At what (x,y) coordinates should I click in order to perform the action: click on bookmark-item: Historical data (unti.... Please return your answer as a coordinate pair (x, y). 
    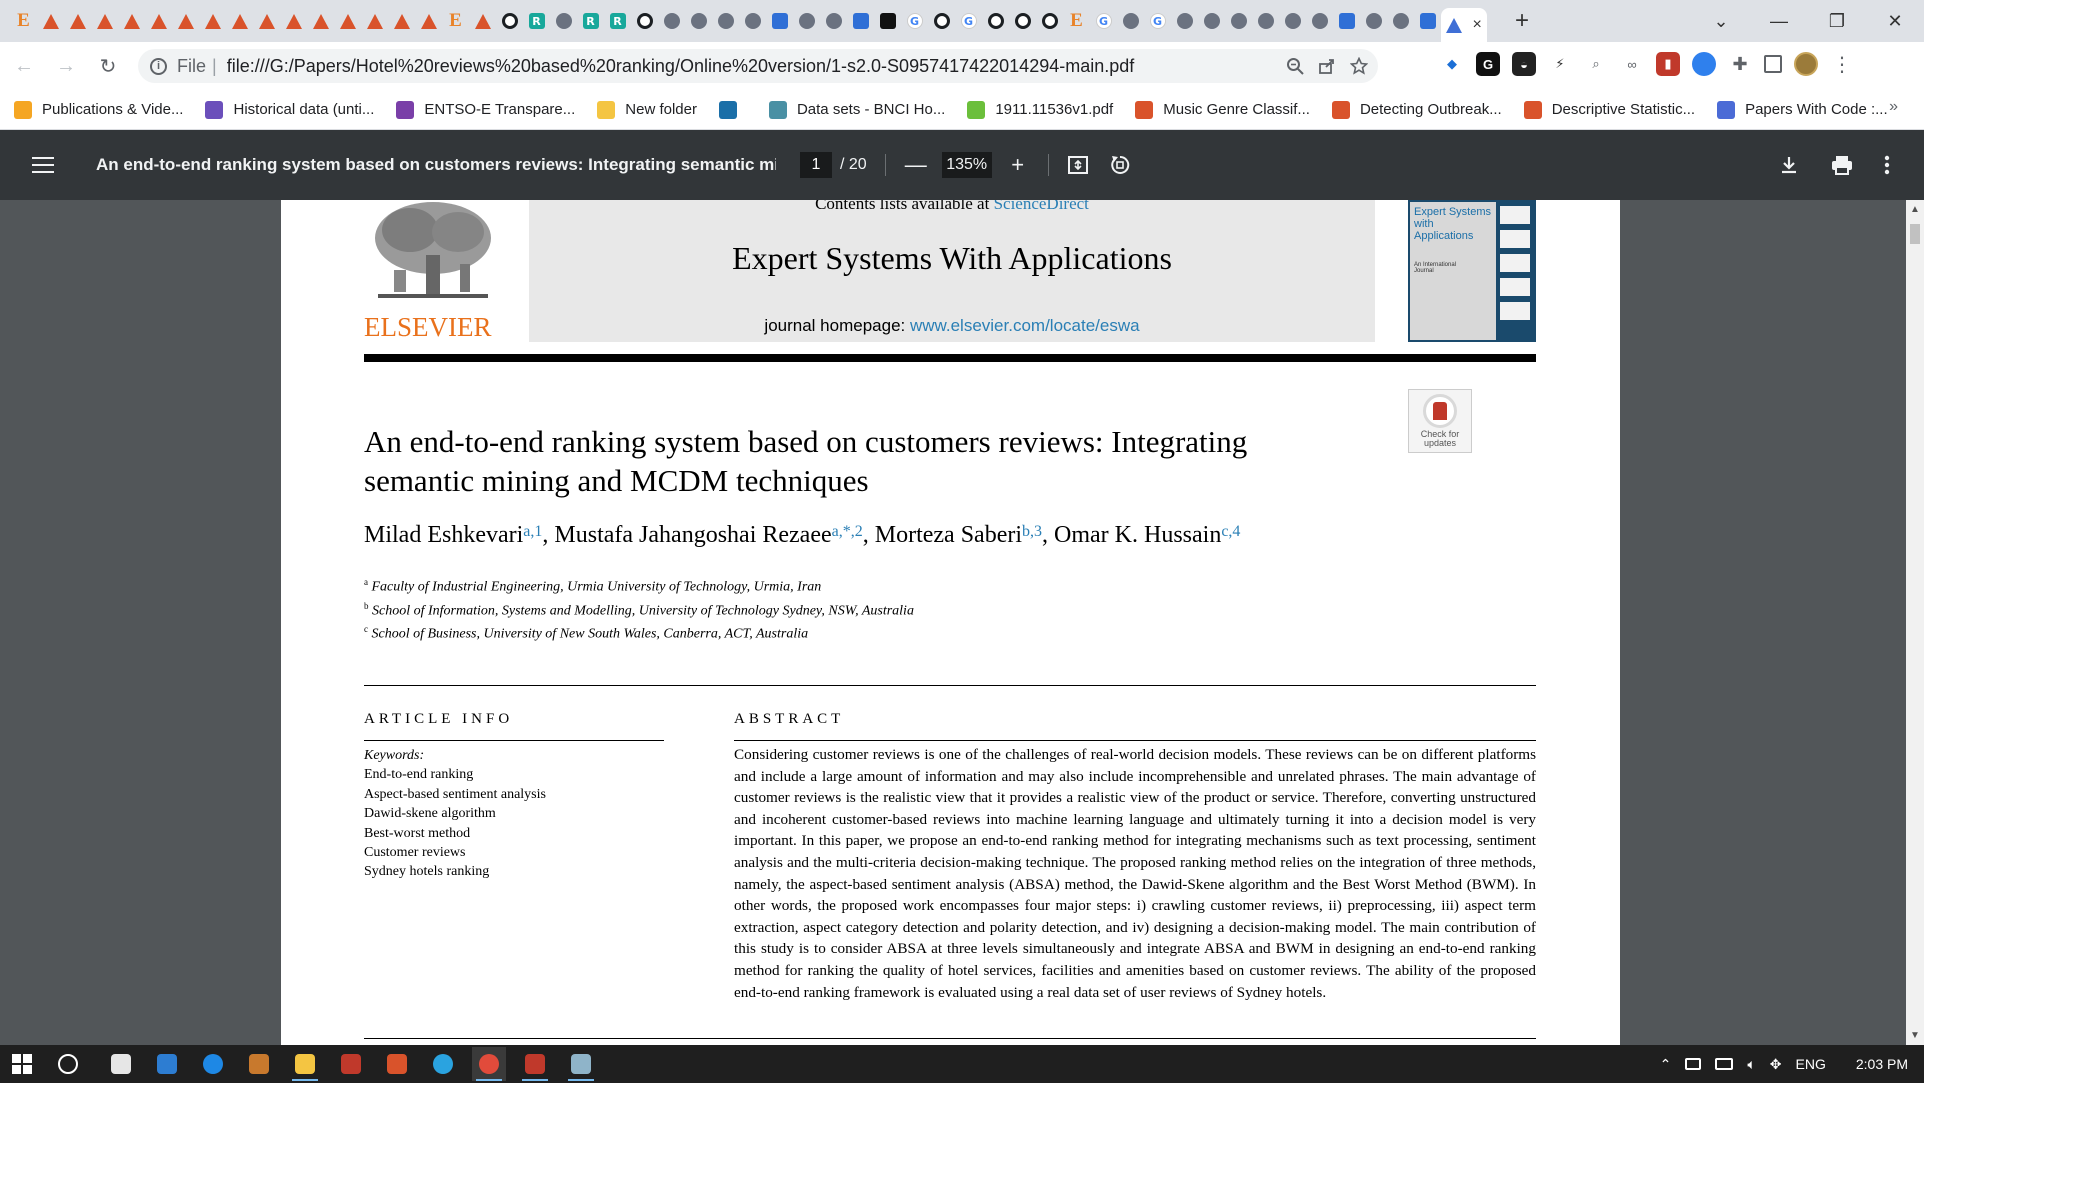
    Looking at the image, I should click on (289, 109).